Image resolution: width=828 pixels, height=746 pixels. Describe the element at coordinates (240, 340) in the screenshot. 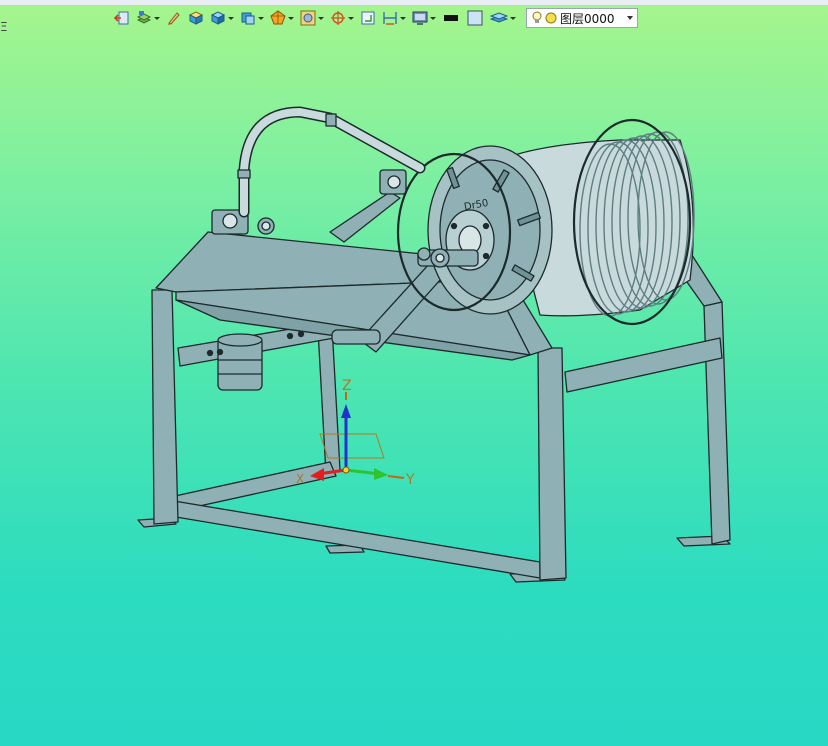

I see `gear-motor-top` at that location.